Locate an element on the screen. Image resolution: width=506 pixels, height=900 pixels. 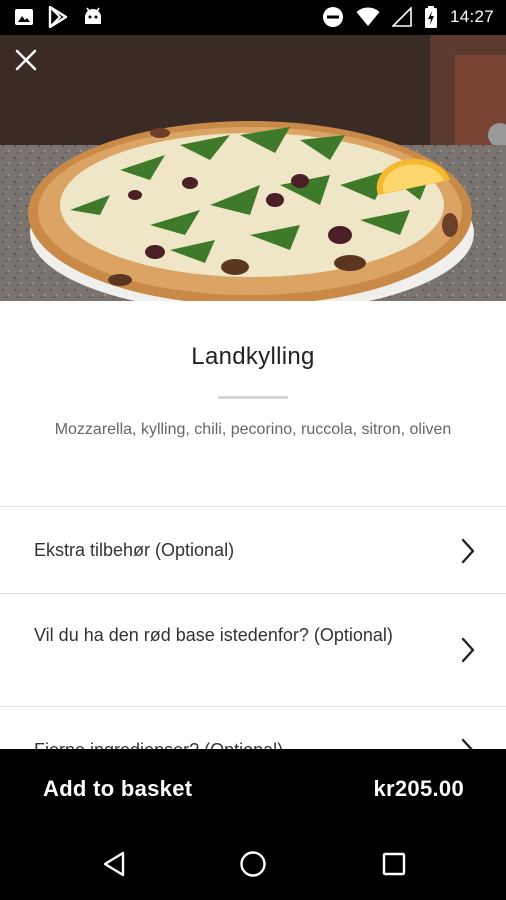
back-button is located at coordinates (114, 866).